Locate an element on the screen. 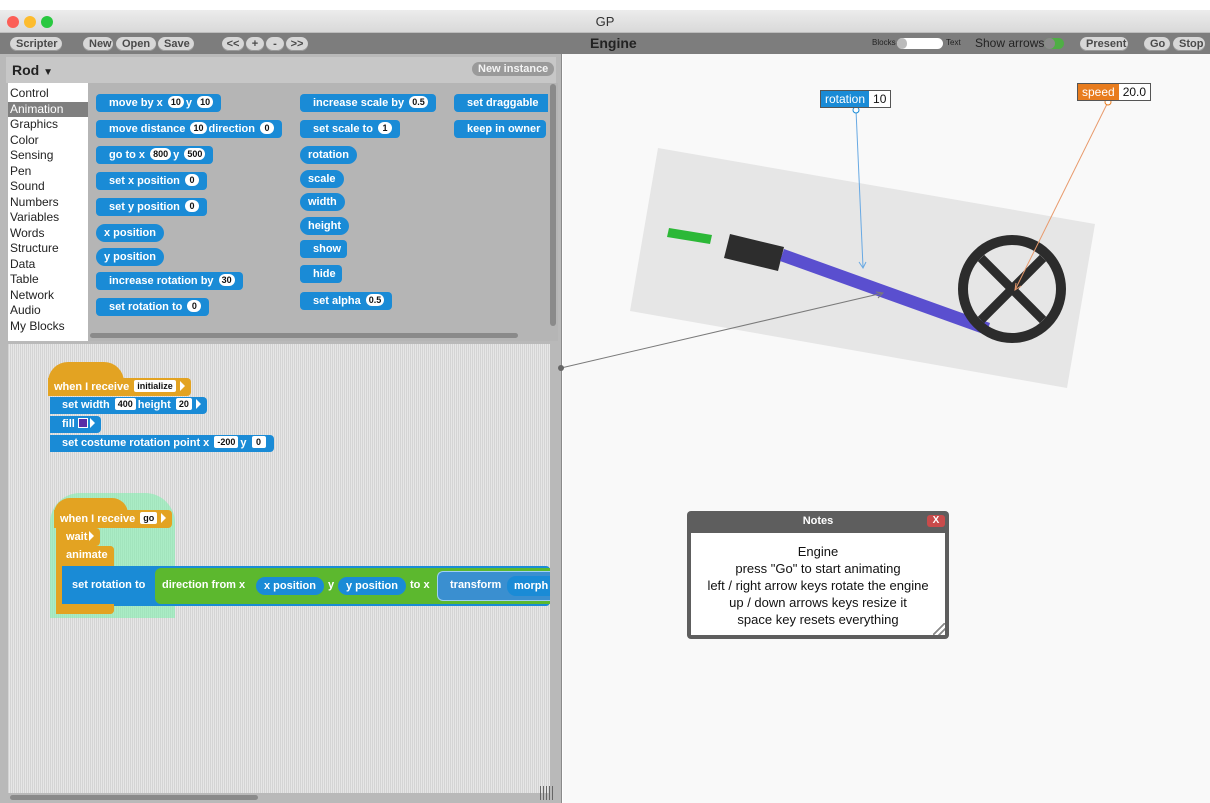 The height and width of the screenshot is (803, 1210). instance-arrow-origin is located at coordinates (561, 368).